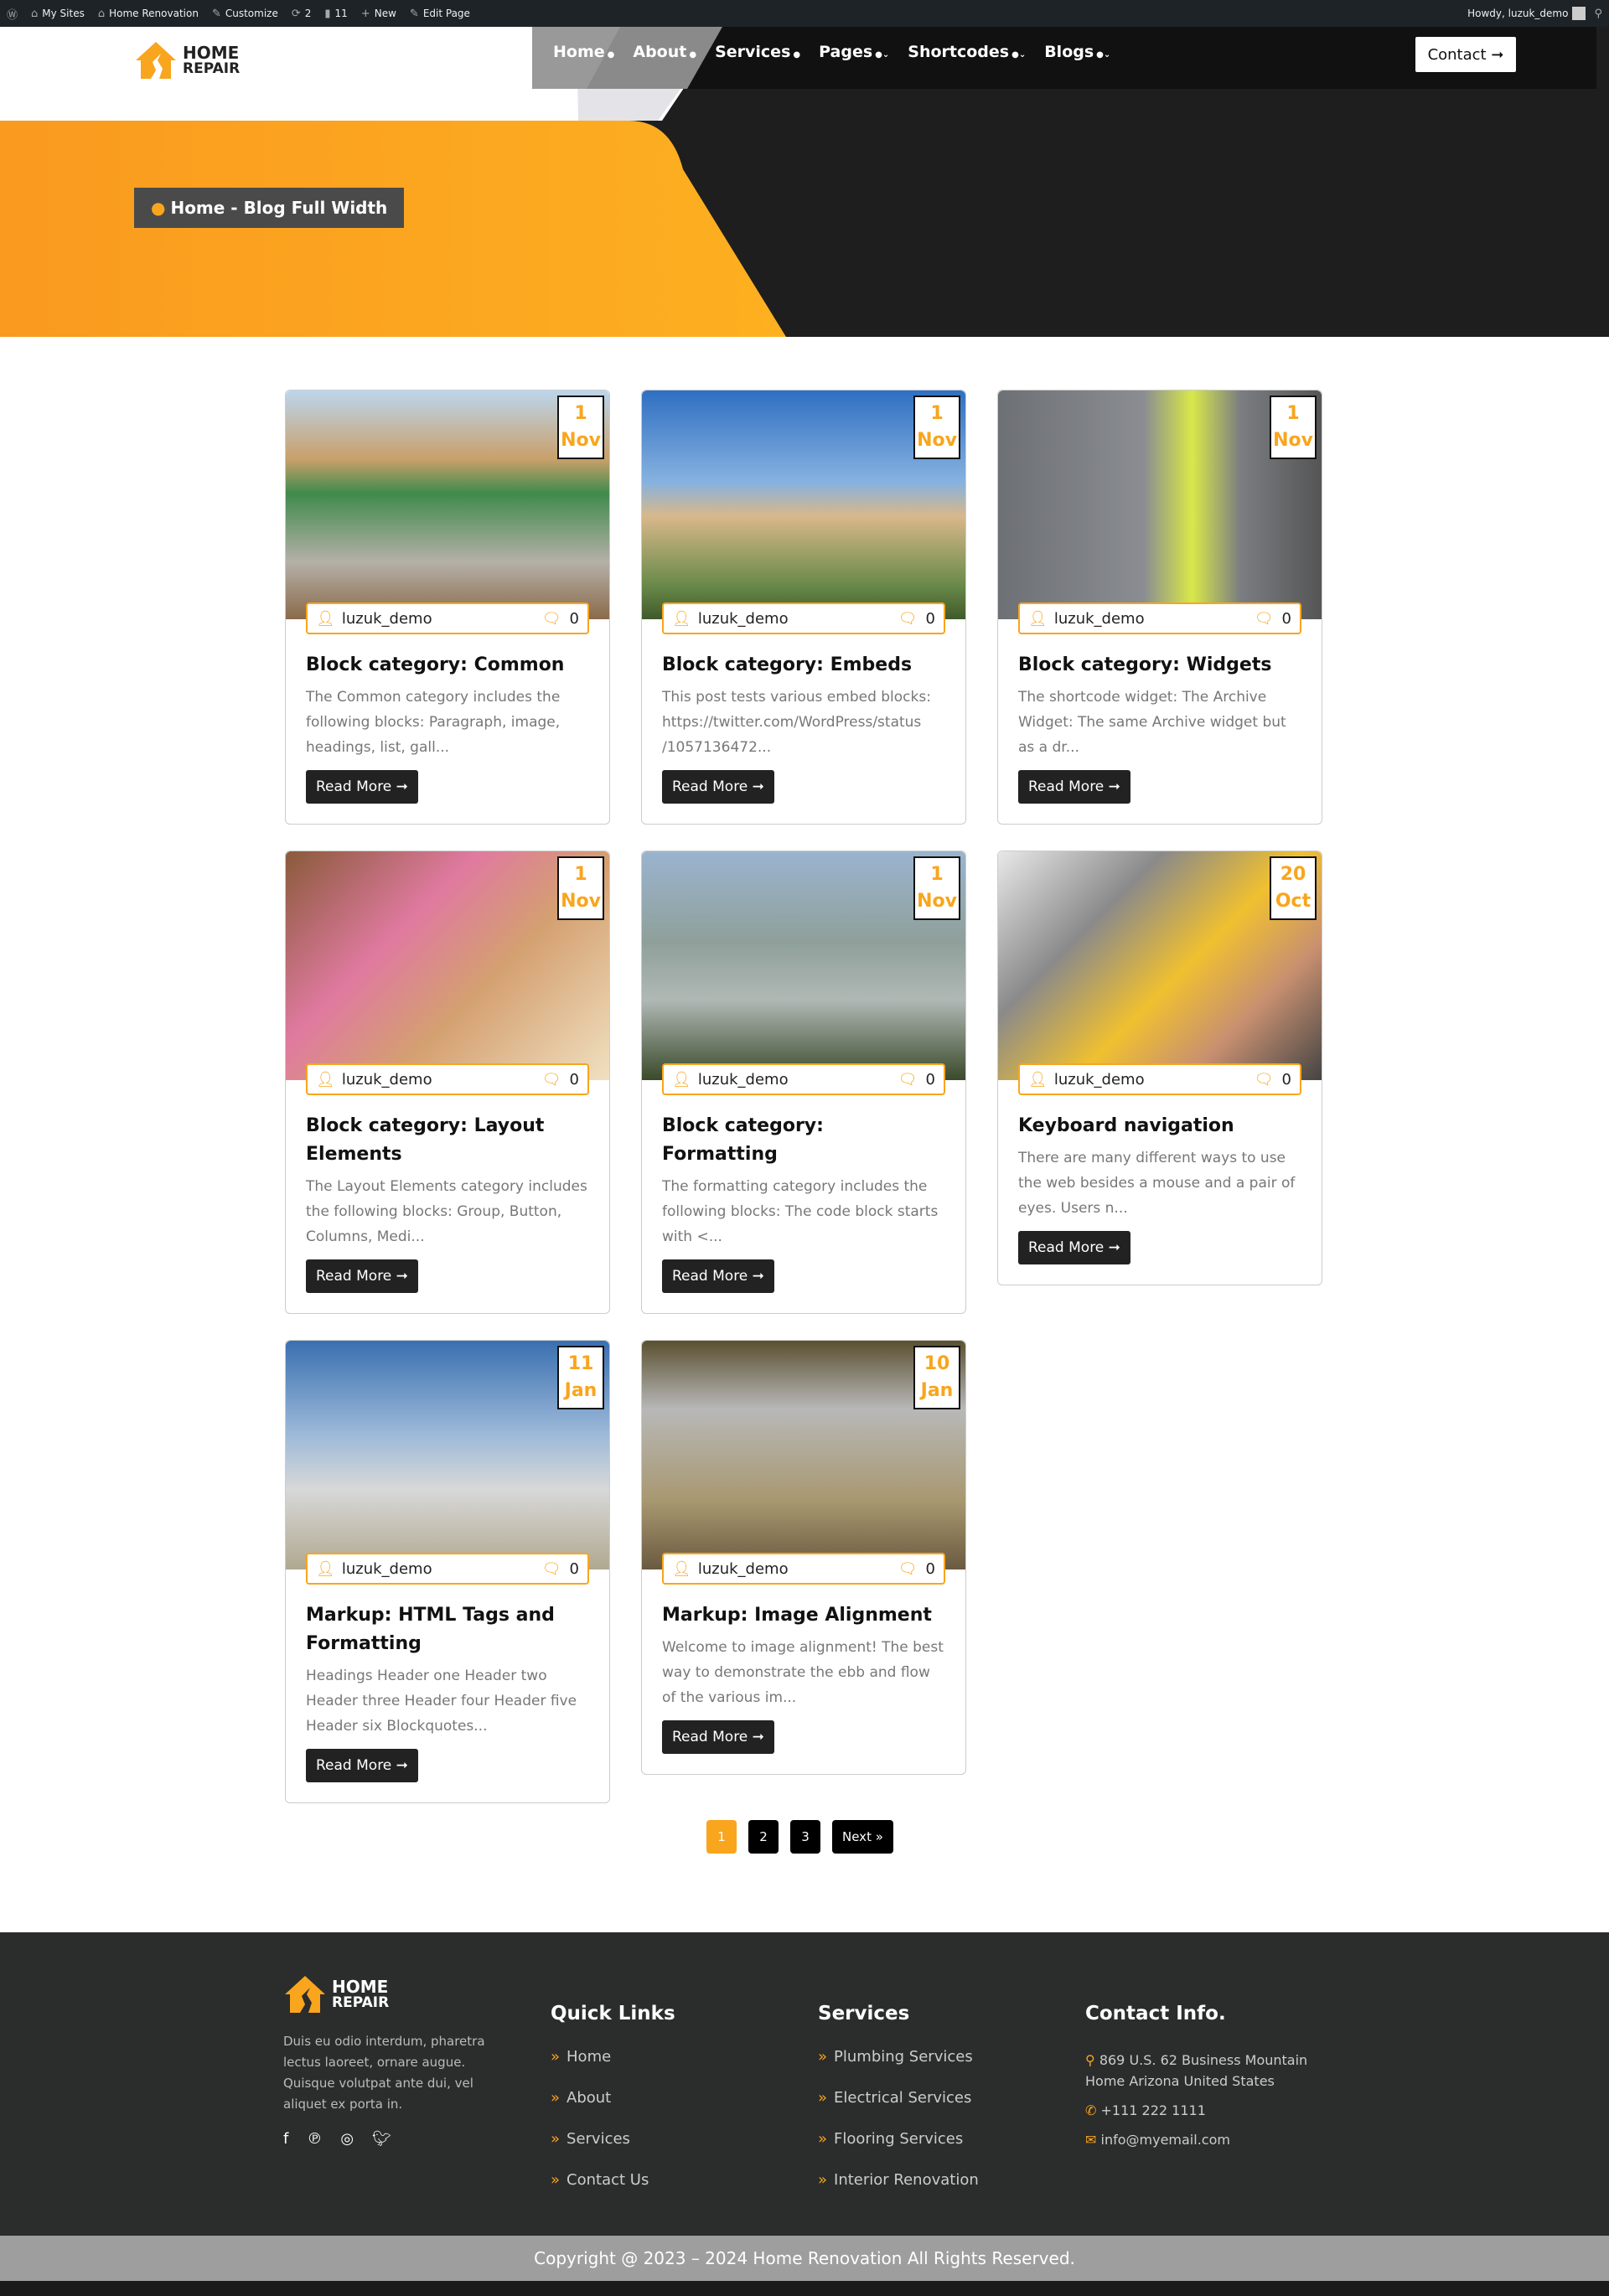 The width and height of the screenshot is (1609, 2296). Describe the element at coordinates (447, 1455) in the screenshot. I see `post-thumbnail: 11 Jan` at that location.